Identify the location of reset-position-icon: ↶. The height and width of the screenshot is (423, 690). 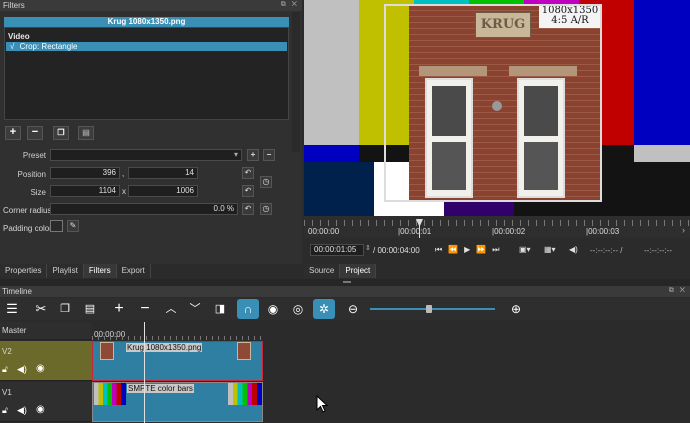
(248, 173).